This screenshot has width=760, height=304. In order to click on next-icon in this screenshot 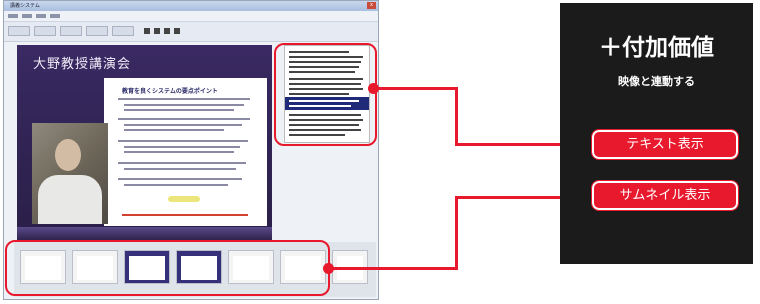, I will do `click(177, 31)`.